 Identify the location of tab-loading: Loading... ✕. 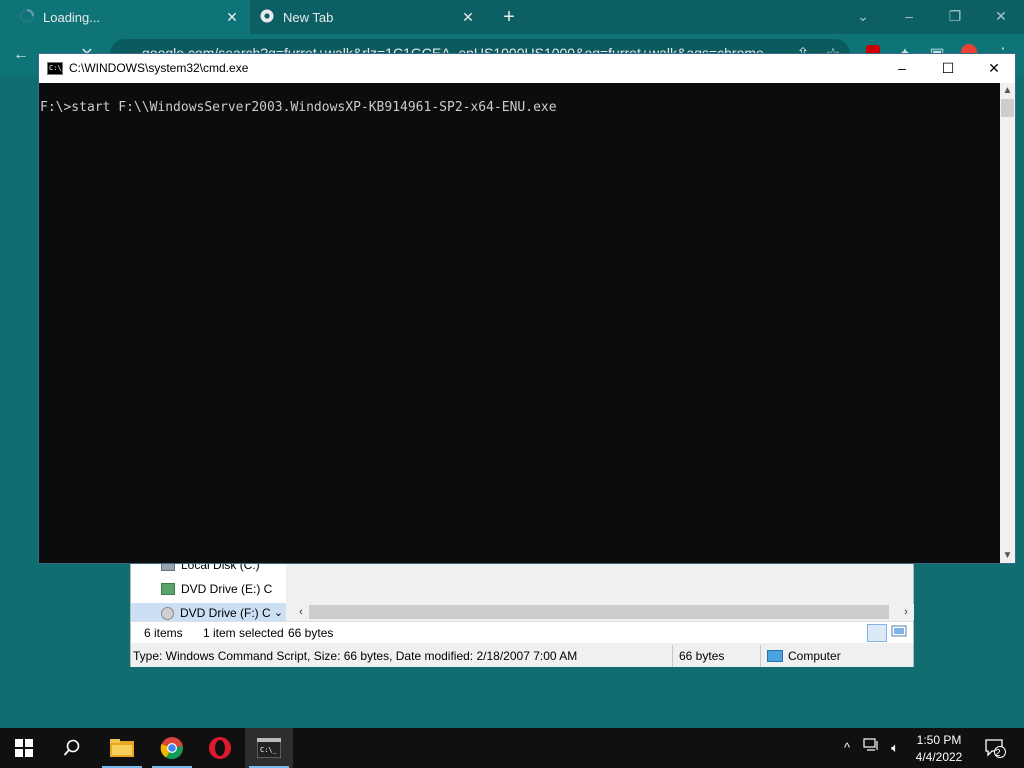
(125, 17).